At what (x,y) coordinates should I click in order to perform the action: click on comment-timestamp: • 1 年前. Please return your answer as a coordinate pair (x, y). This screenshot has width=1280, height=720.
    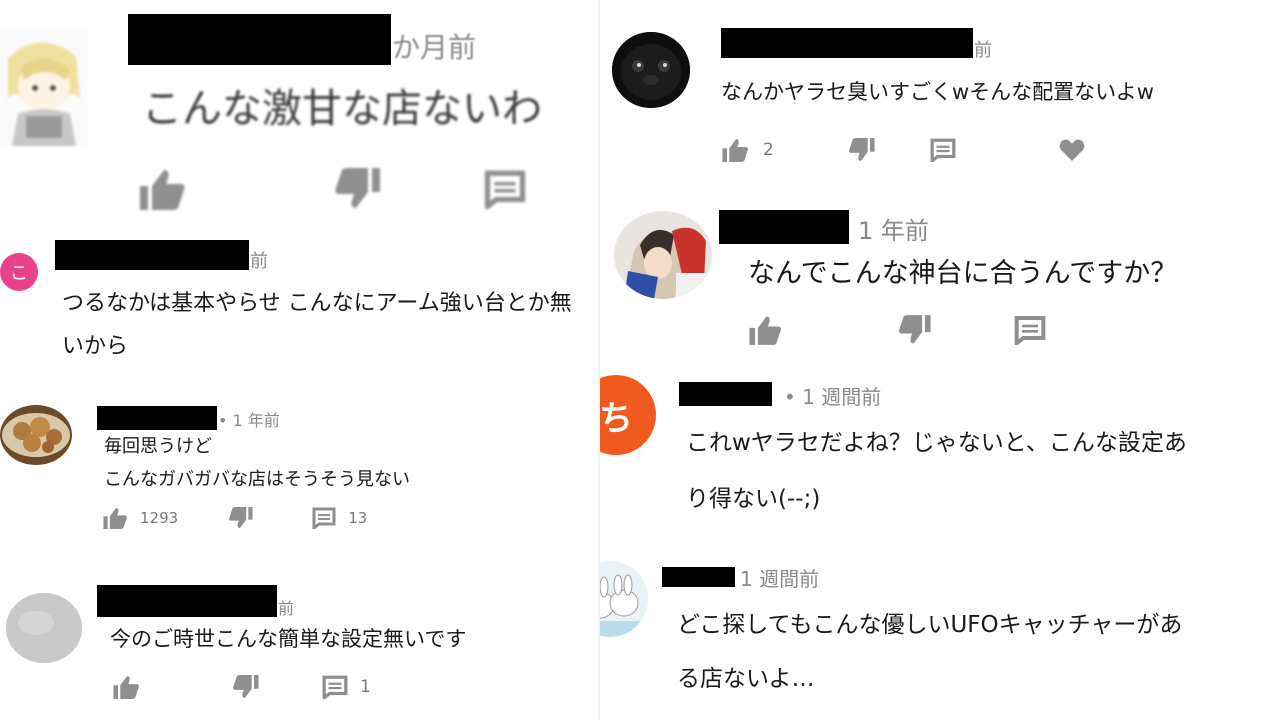
    Looking at the image, I should click on (249, 420).